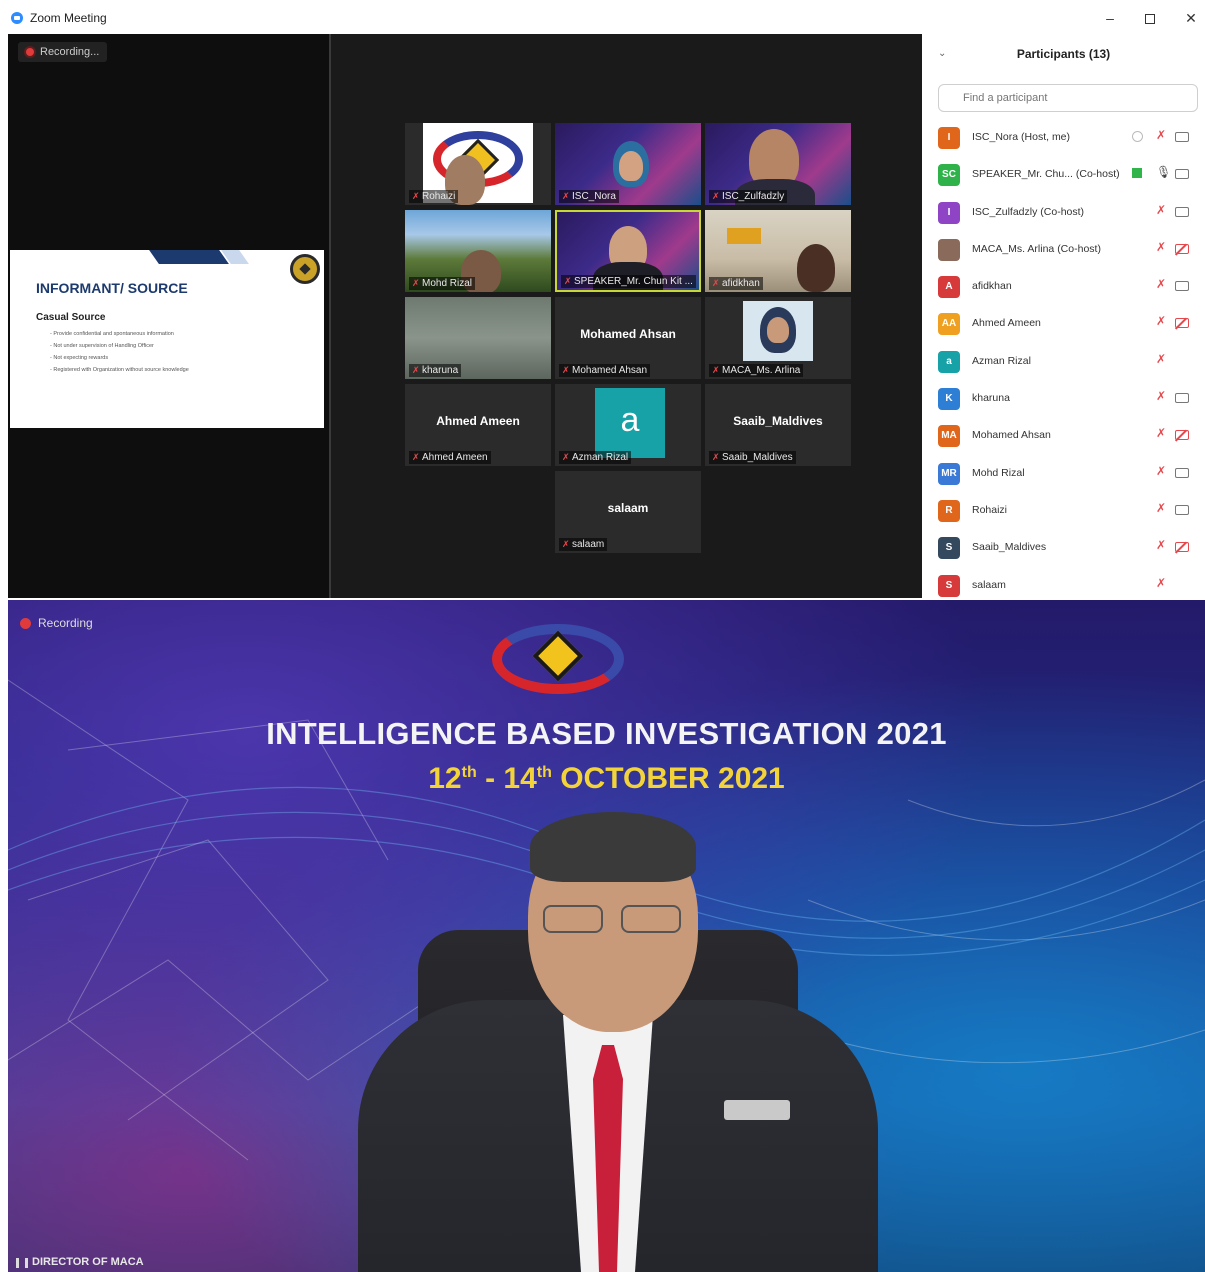 This screenshot has width=1205, height=1272. I want to click on minimize-button: –, so click(1110, 18).